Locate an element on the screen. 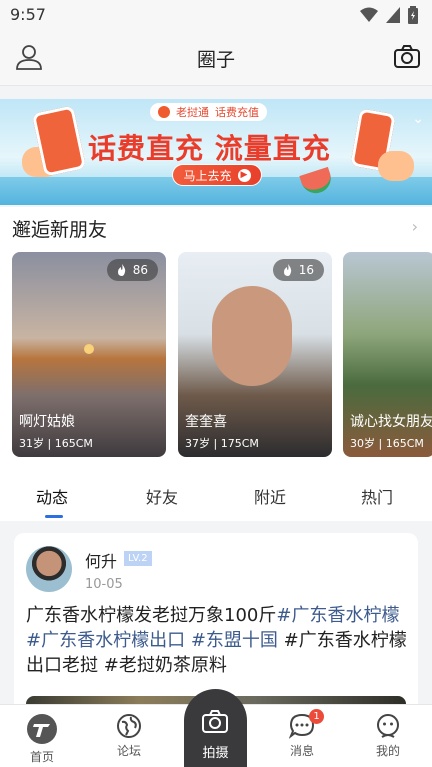  heat-badge: 16 is located at coordinates (298, 270).